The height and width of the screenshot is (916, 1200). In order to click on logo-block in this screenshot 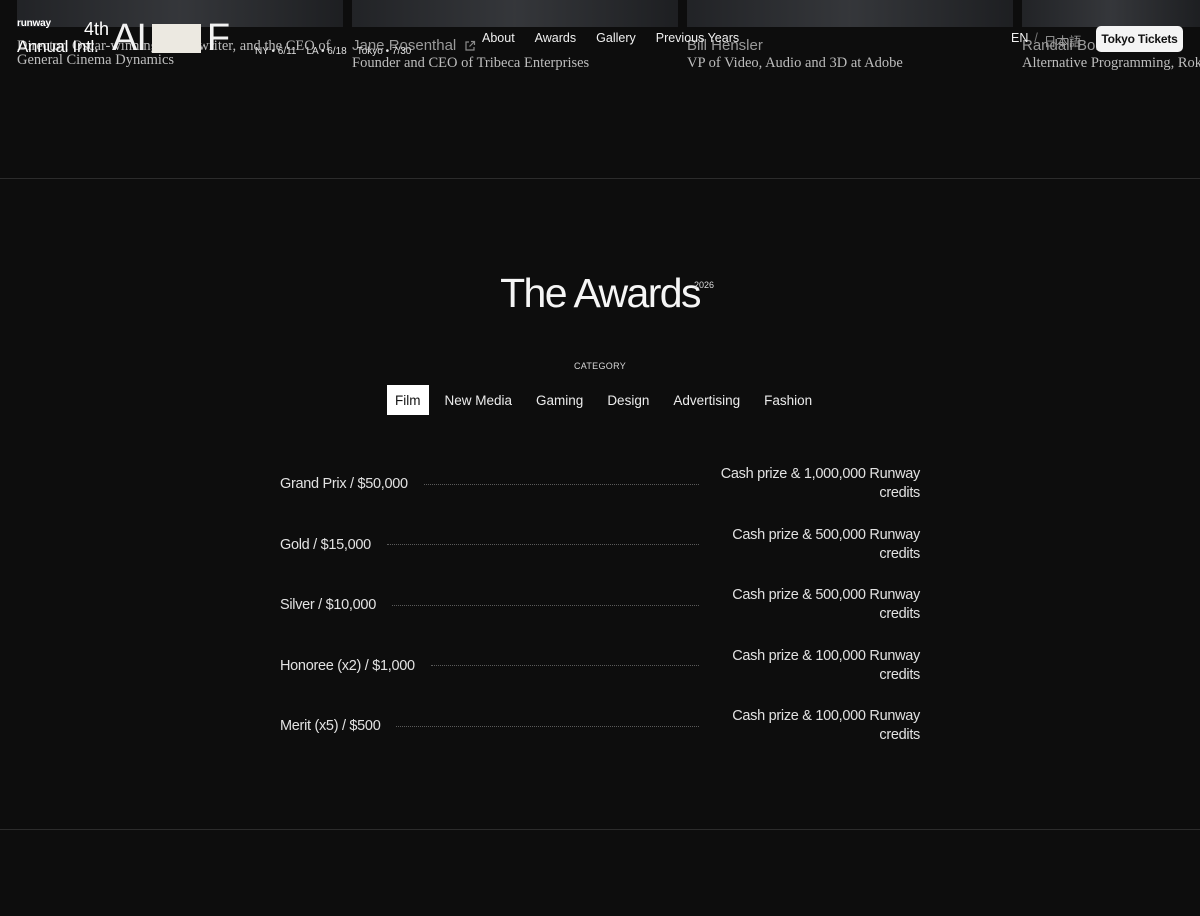, I will do `click(176, 38)`.